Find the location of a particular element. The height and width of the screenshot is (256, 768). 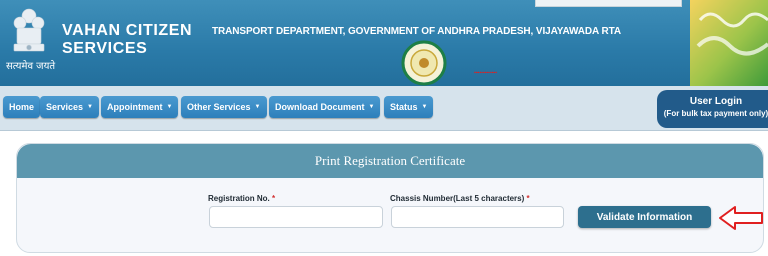

state-seal-icon is located at coordinates (424, 63).